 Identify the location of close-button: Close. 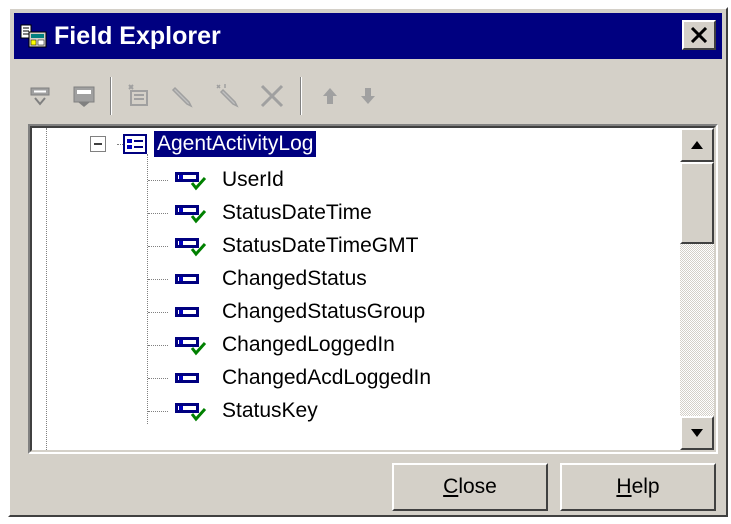
(470, 487).